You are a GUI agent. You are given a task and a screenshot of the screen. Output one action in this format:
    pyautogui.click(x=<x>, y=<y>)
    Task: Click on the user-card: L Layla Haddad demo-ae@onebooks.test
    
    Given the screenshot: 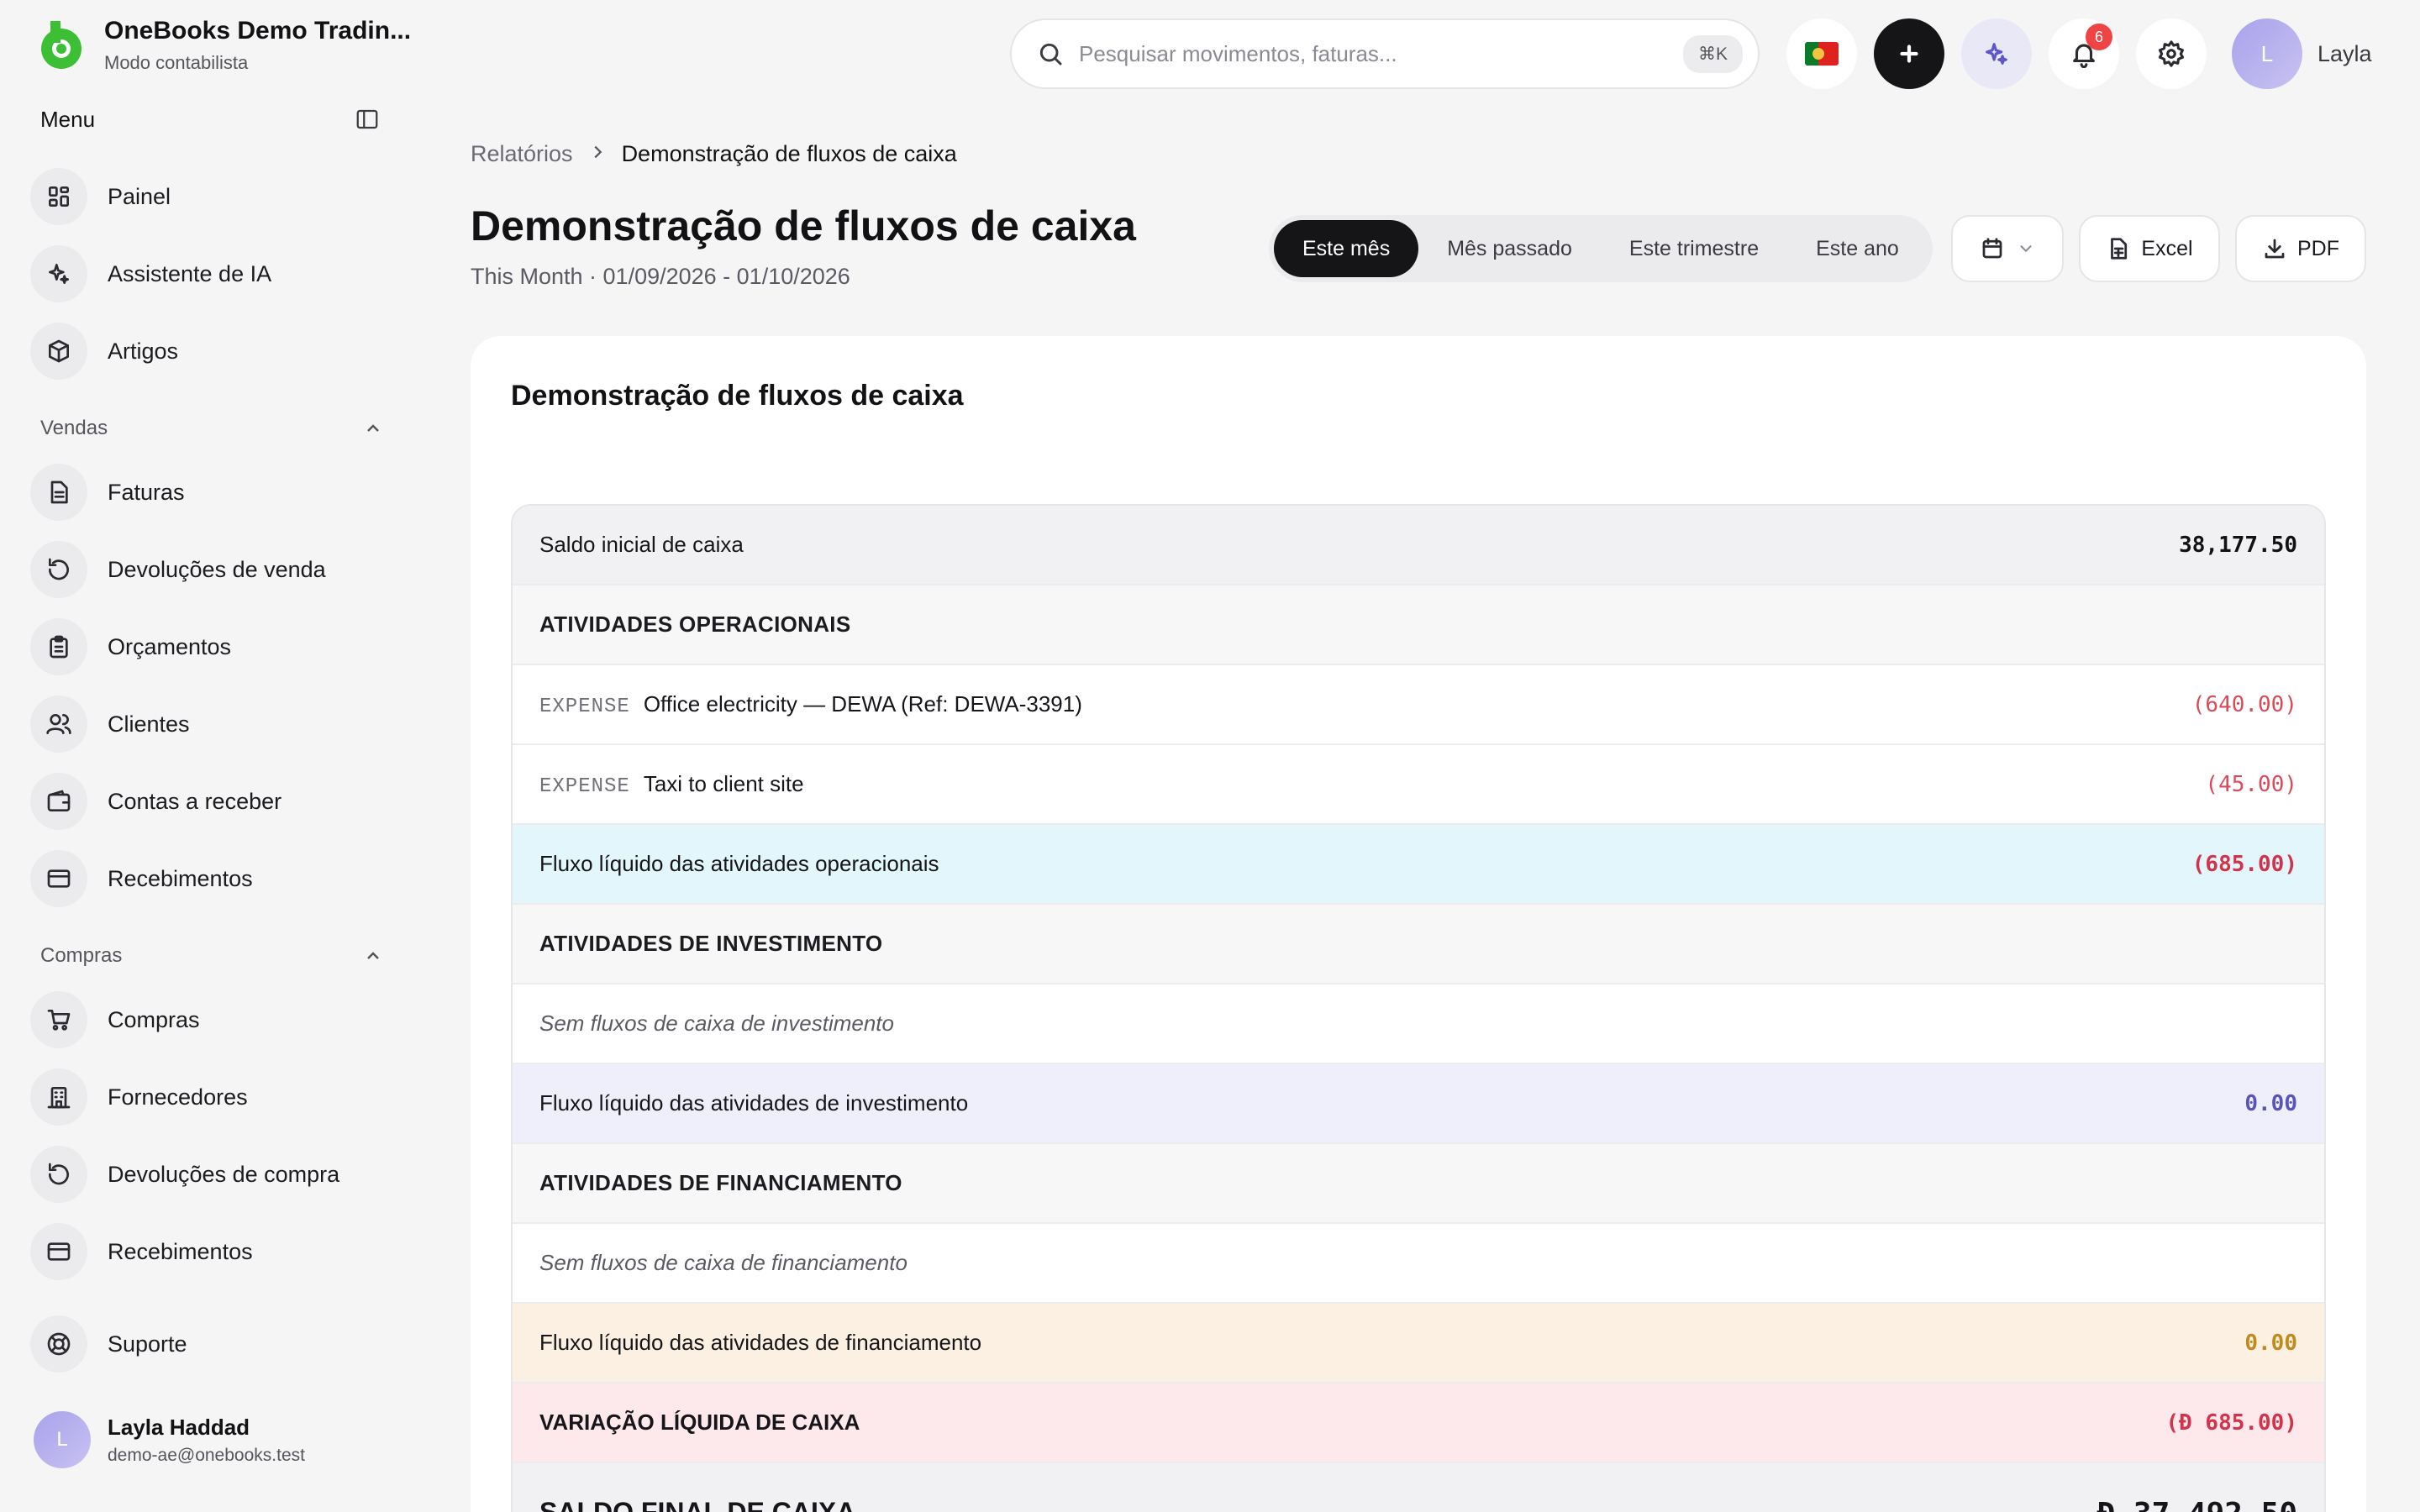 What is the action you would take?
    pyautogui.click(x=169, y=1439)
    